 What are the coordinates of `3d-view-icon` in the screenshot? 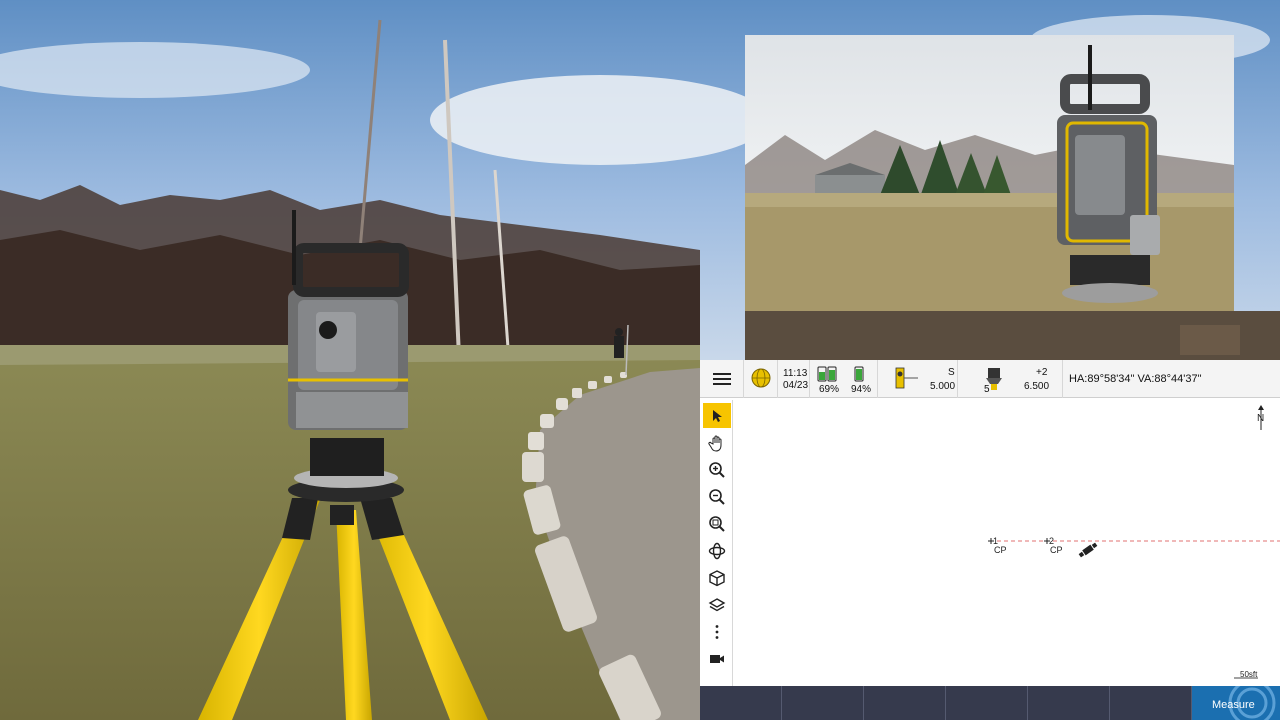 It's located at (717, 577).